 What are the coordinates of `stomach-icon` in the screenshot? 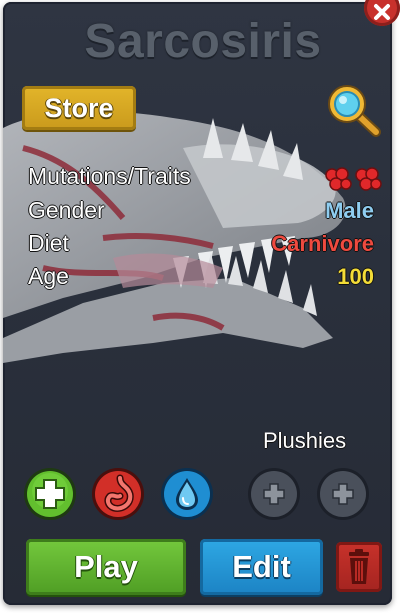 It's located at (118, 494).